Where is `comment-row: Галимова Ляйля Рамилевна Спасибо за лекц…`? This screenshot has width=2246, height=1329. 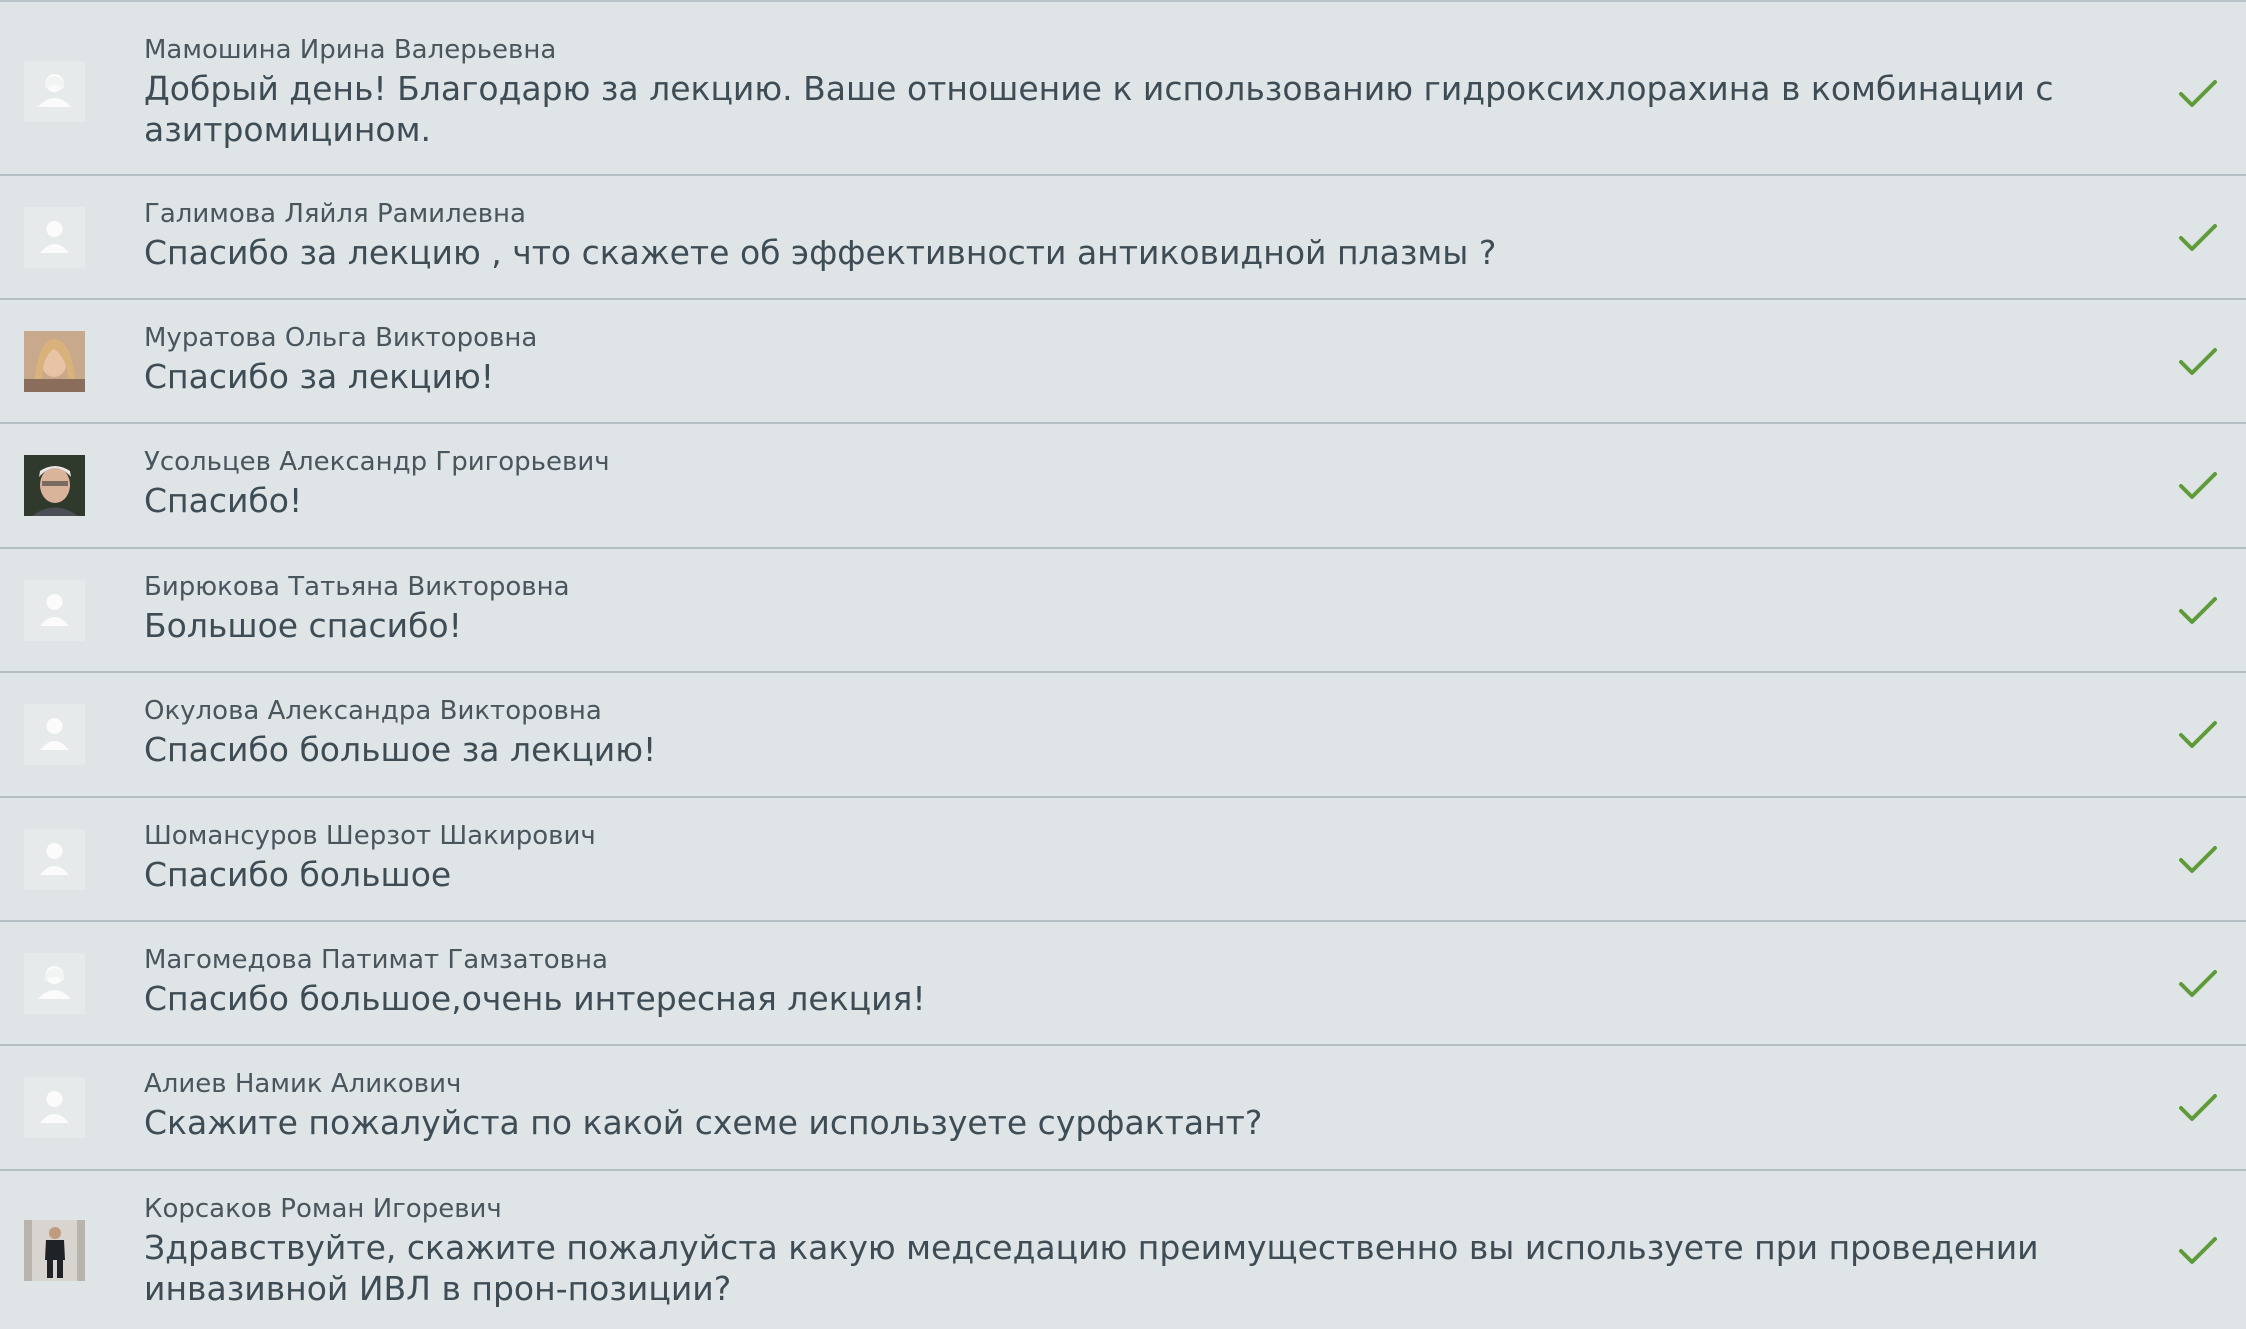 comment-row: Галимова Ляйля Рамилевна Спасибо за лекц… is located at coordinates (1123, 238).